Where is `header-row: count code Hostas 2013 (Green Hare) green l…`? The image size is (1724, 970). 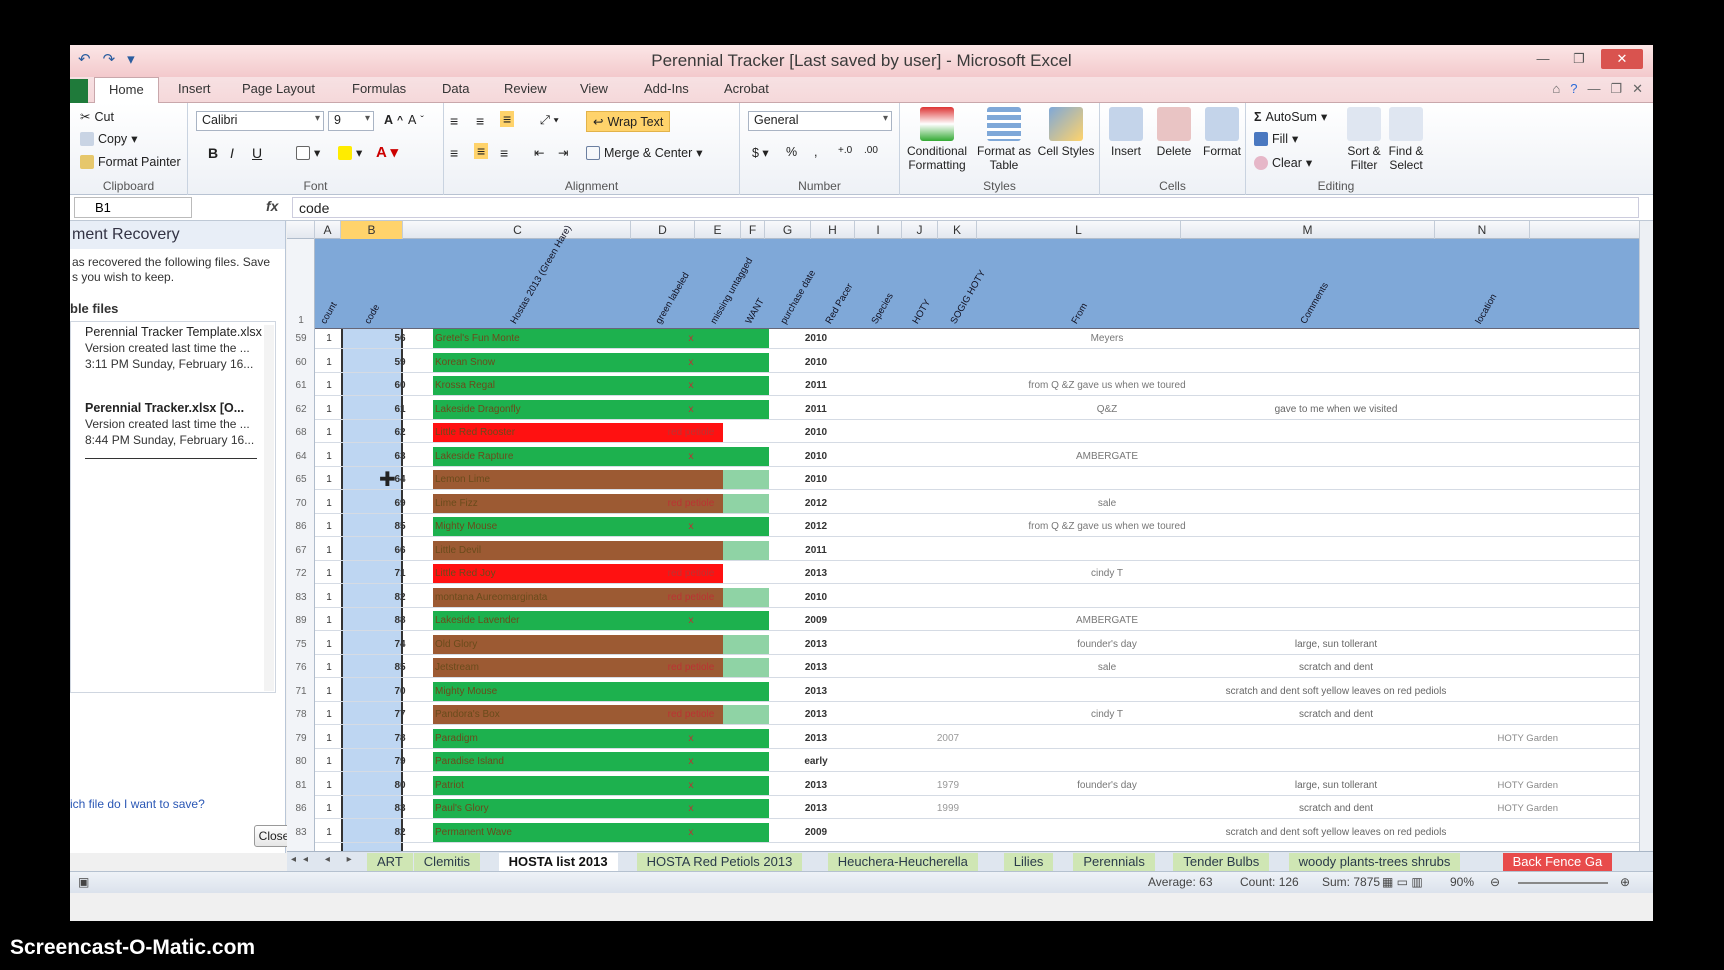 header-row: count code Hostas 2013 (Green Hare) green l… is located at coordinates (984, 276).